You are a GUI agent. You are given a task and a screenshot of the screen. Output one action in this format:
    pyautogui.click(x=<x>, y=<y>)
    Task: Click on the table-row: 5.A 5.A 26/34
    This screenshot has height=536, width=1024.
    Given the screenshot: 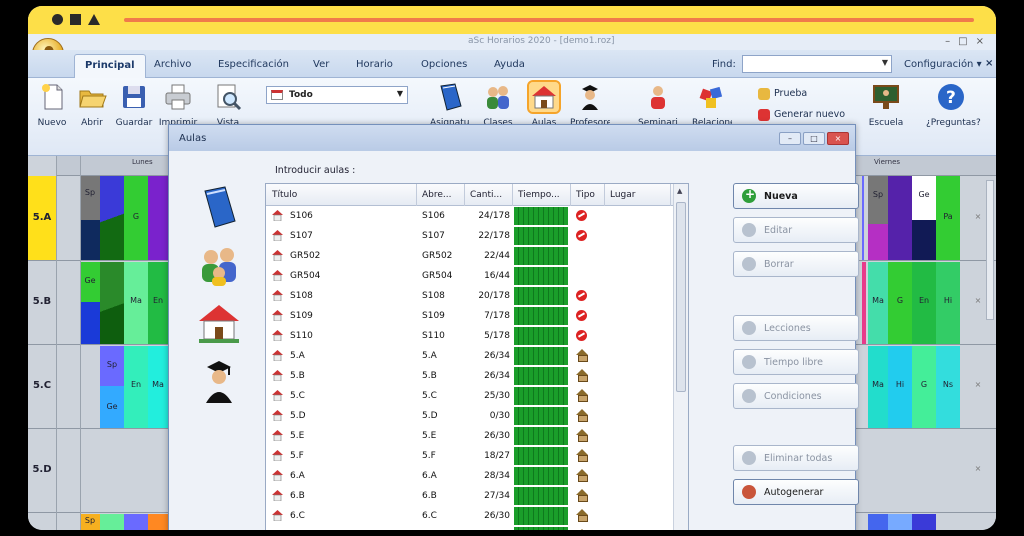 What is the action you would take?
    pyautogui.click(x=470, y=356)
    